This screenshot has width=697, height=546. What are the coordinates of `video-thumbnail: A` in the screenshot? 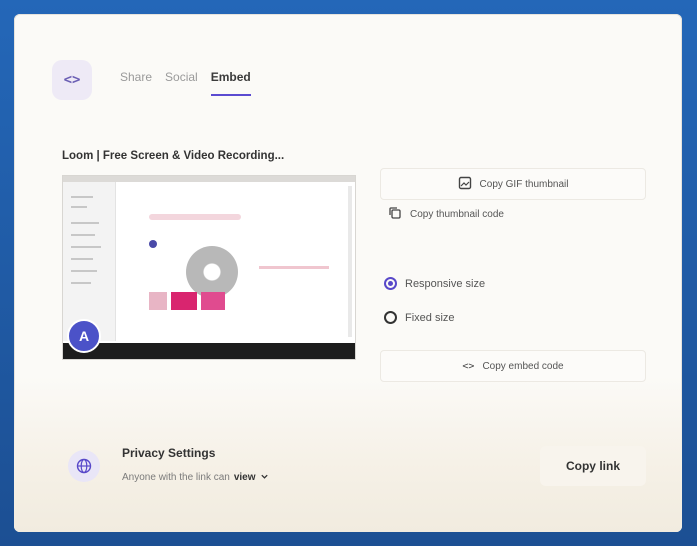 It's located at (209, 267).